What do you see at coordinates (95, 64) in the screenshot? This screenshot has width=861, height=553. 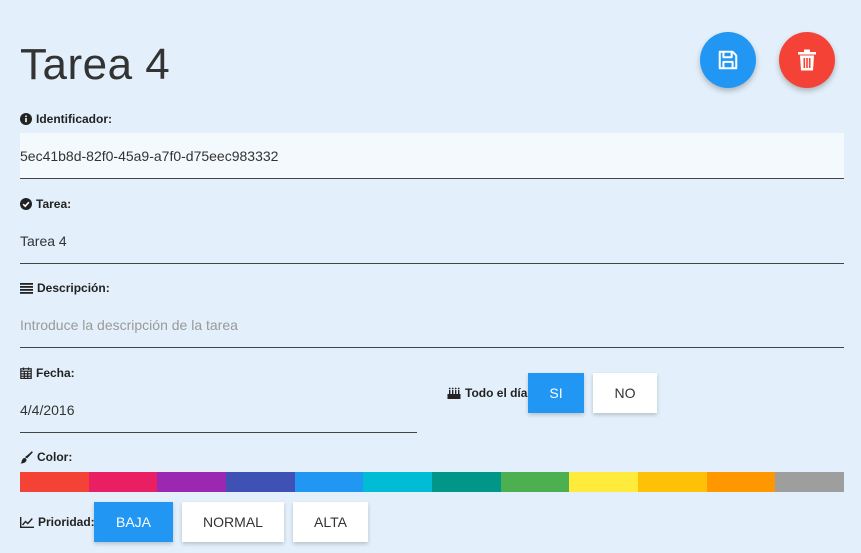 I see `page-title: Tarea 4` at bounding box center [95, 64].